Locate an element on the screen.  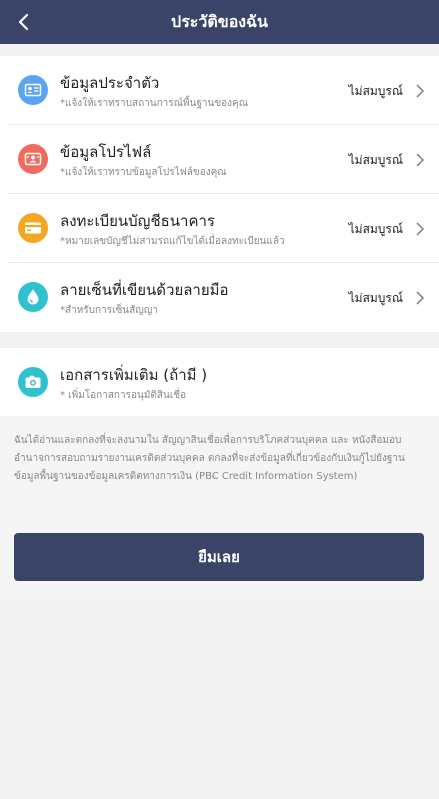
ink-drop-icon is located at coordinates (33, 297).